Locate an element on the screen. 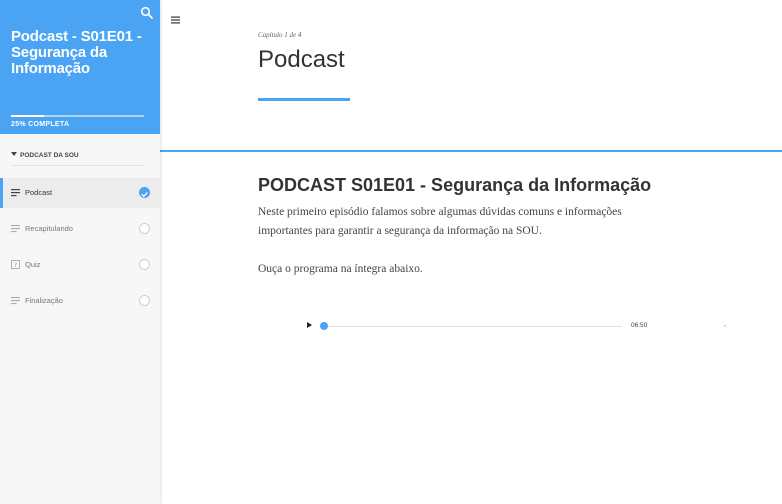  search-icon is located at coordinates (146, 12).